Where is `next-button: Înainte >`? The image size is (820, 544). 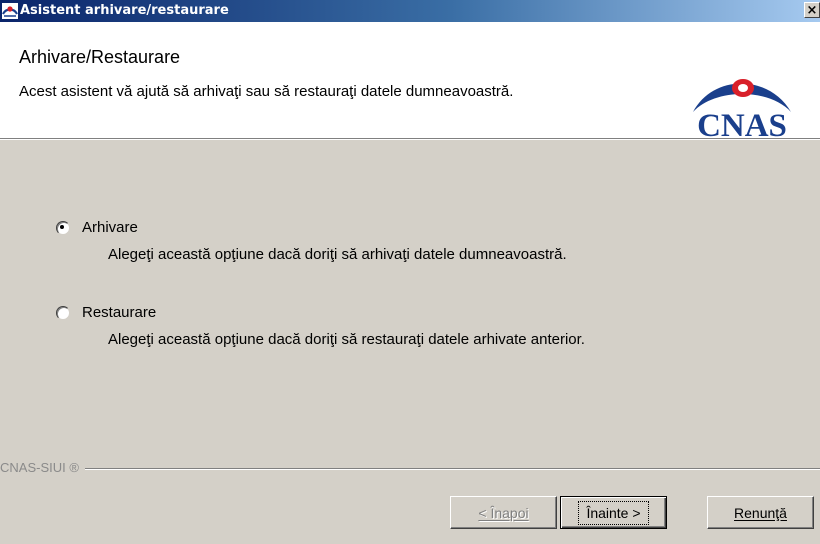
next-button: Înainte > is located at coordinates (613, 512).